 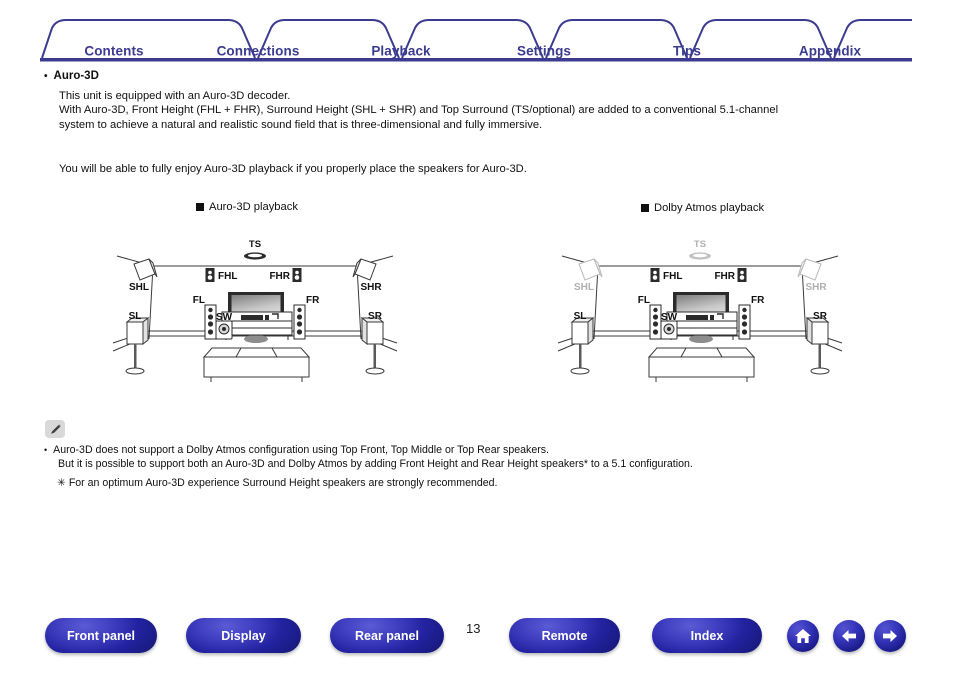 I want to click on button-back, so click(x=849, y=636).